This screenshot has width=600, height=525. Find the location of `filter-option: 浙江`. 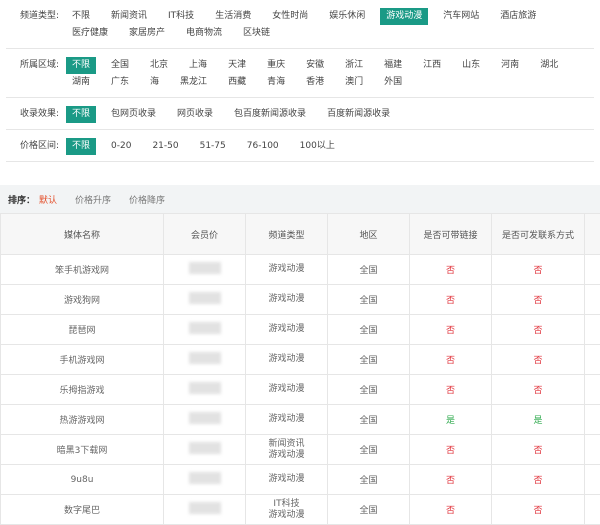

filter-option: 浙江 is located at coordinates (354, 65).